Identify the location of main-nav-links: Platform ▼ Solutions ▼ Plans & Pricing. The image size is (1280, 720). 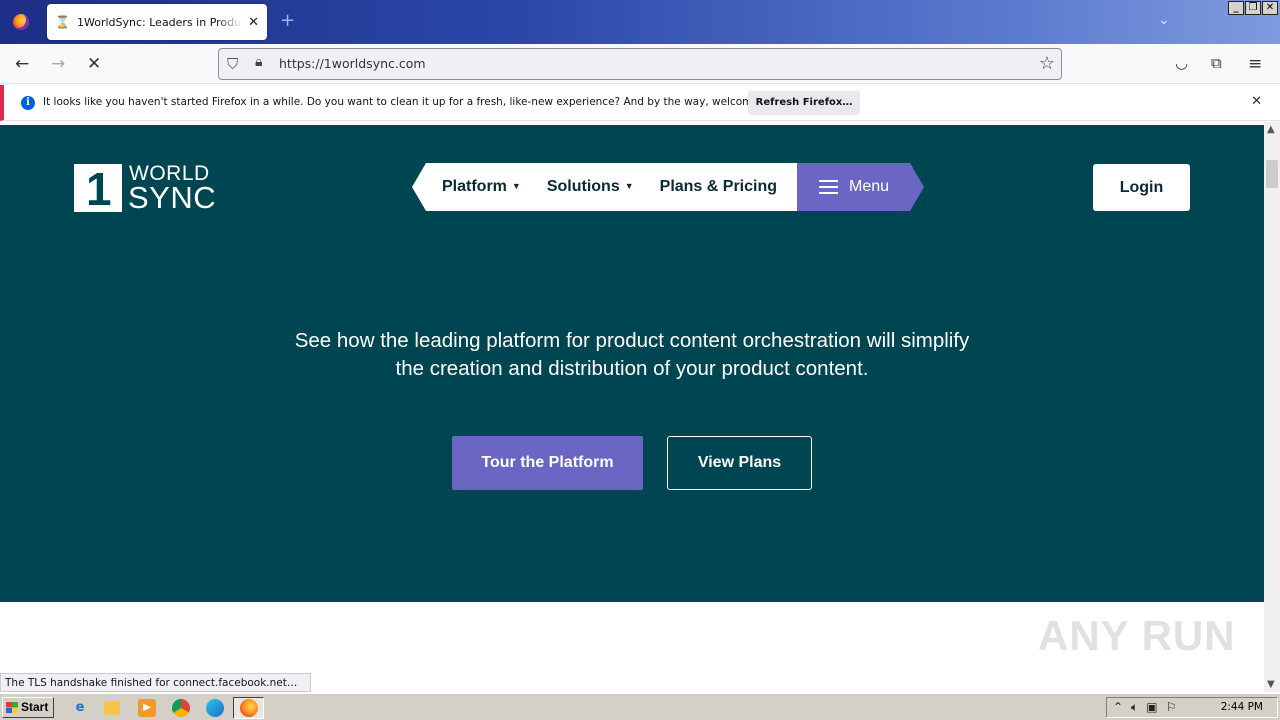
(605, 187).